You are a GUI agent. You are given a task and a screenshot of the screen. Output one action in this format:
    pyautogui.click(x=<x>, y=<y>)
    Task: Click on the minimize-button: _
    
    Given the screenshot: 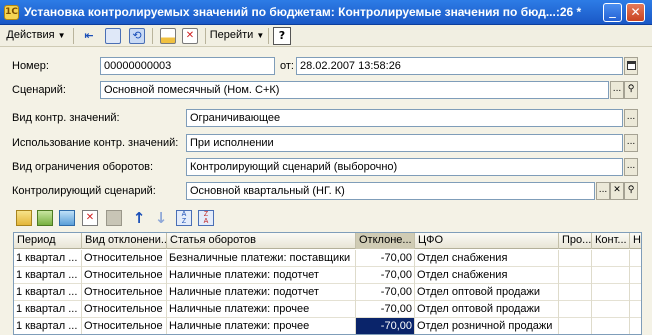 What is the action you would take?
    pyautogui.click(x=612, y=12)
    